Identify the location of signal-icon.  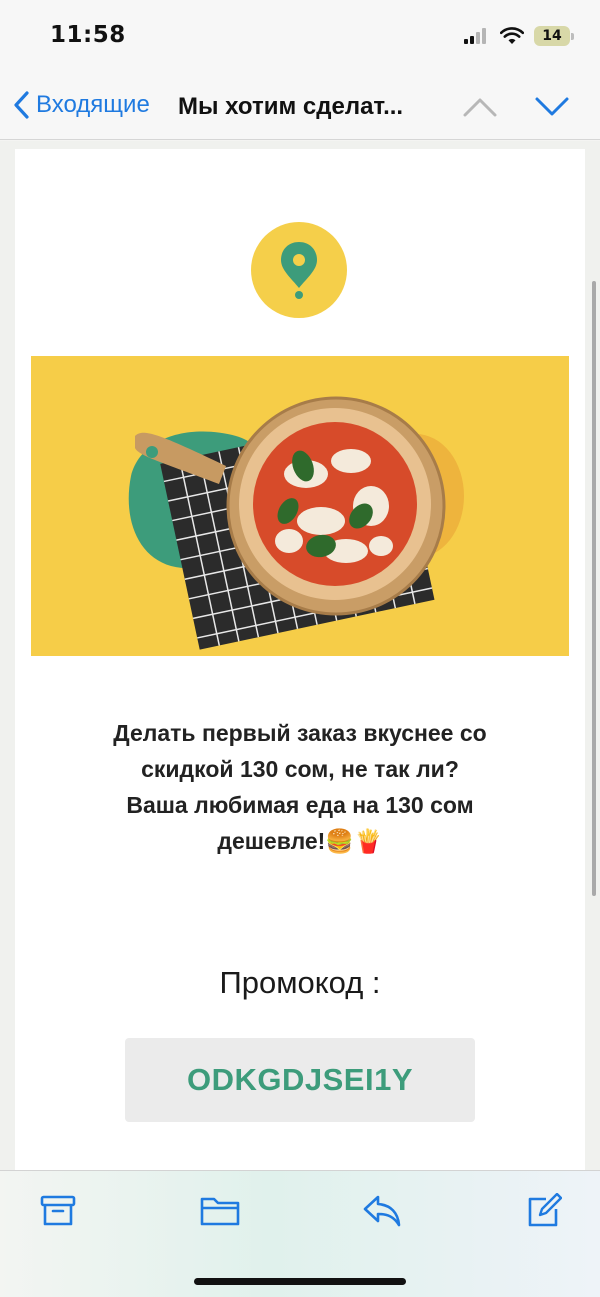
(475, 36).